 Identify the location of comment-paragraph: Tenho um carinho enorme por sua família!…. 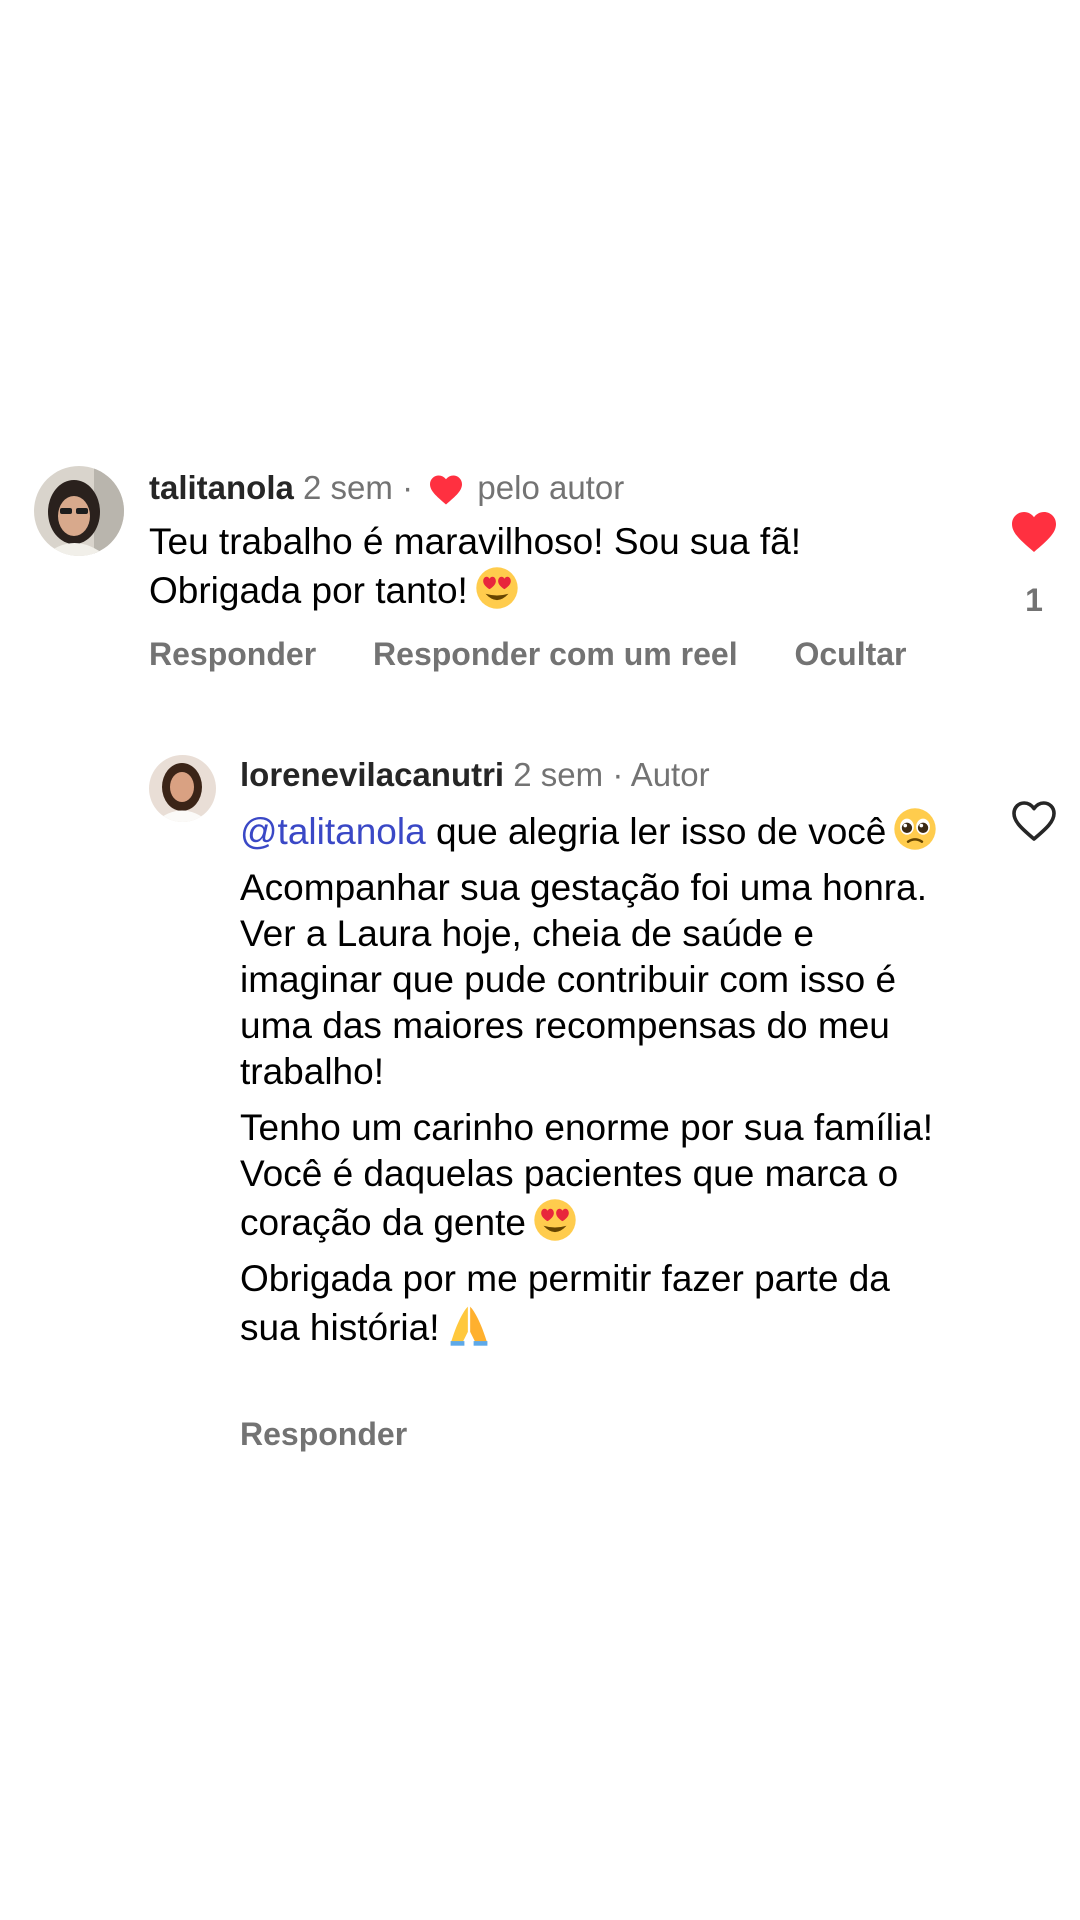
(590, 1175).